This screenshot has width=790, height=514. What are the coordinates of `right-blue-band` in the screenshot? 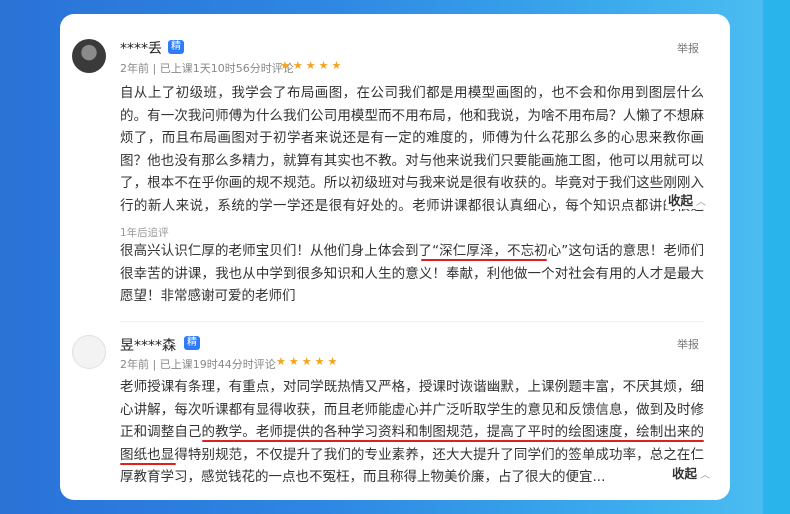 It's located at (776, 257).